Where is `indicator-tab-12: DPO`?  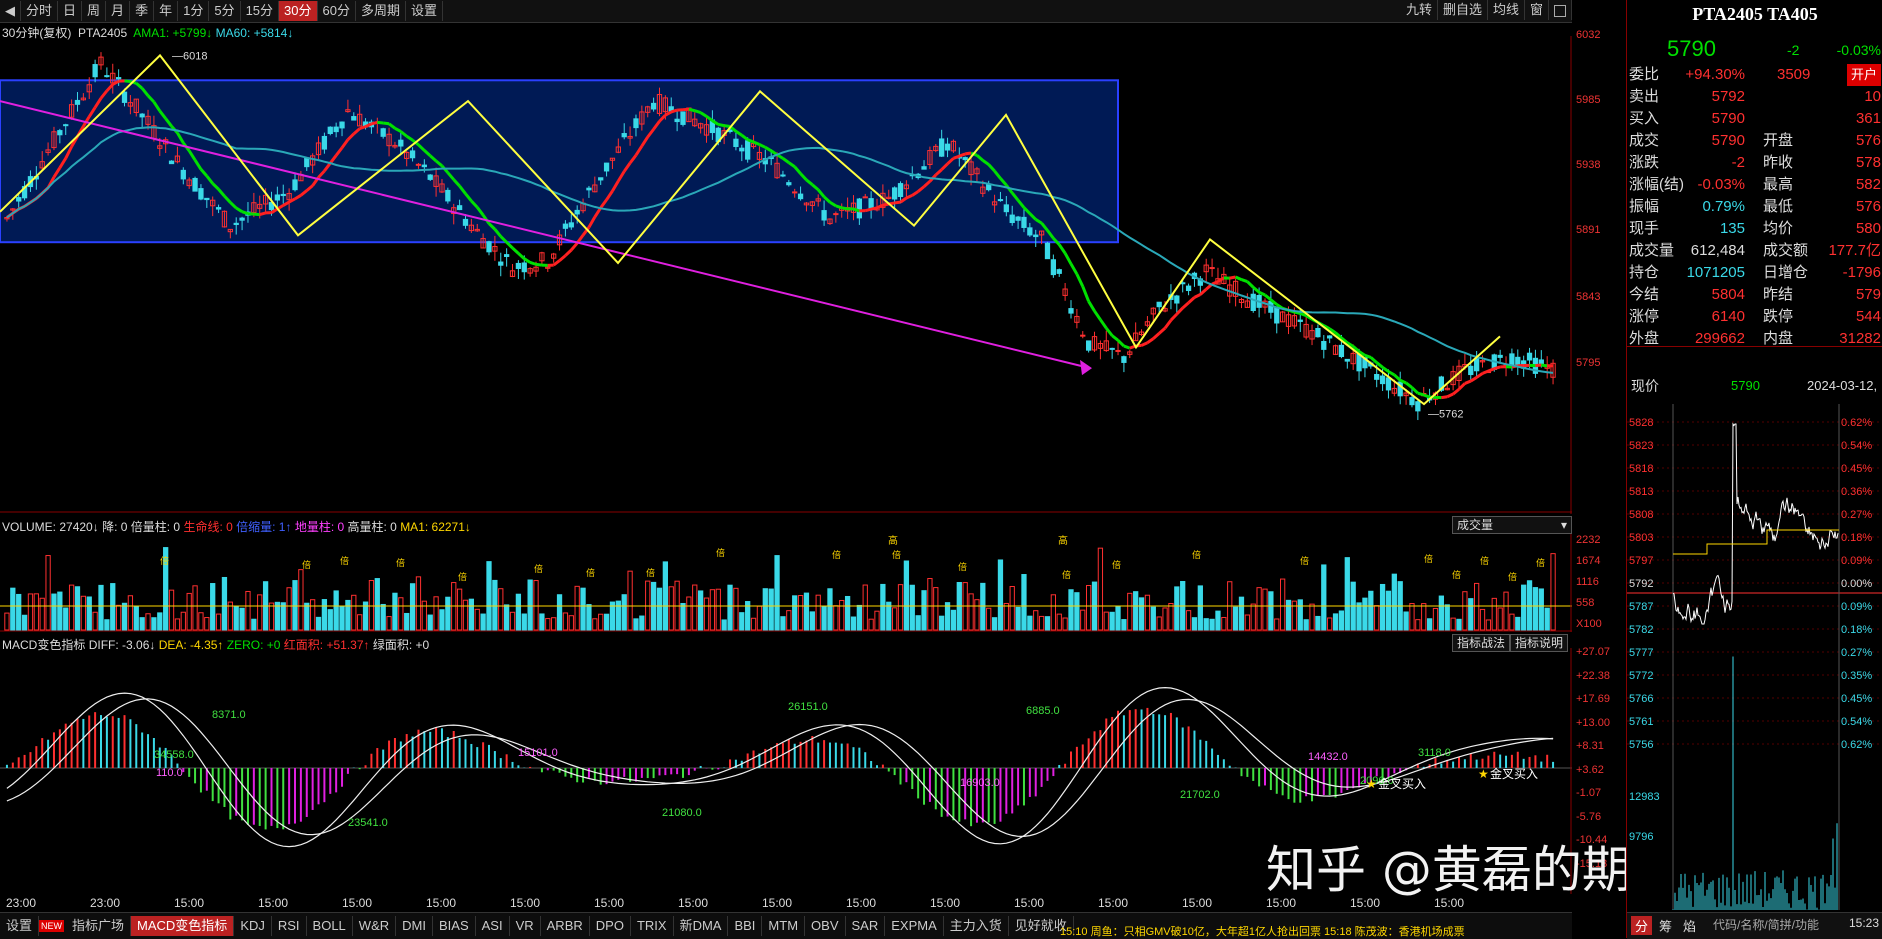
indicator-tab-12: DPO is located at coordinates (610, 926).